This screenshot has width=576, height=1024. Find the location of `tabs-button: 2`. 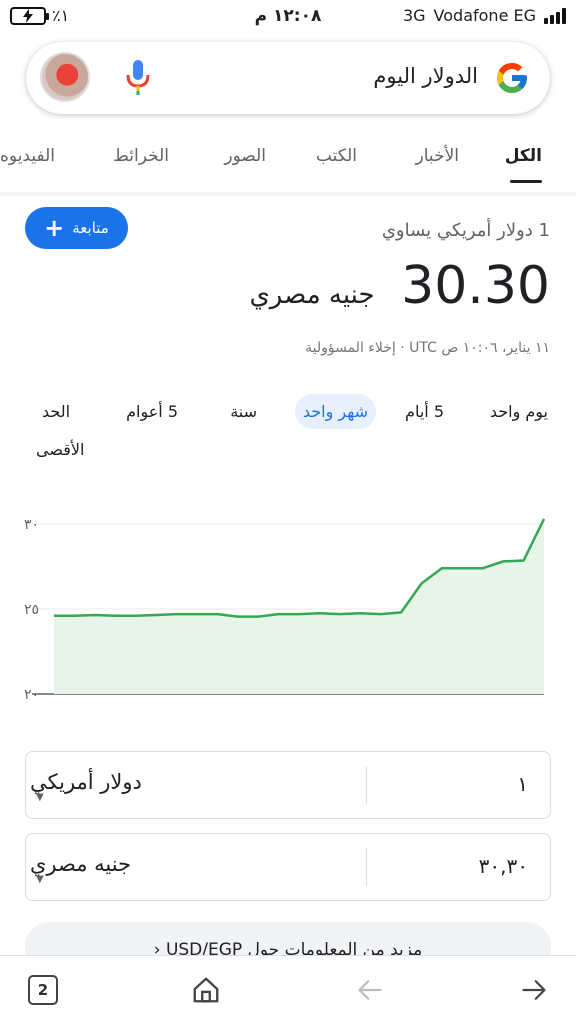

tabs-button: 2 is located at coordinates (43, 990).